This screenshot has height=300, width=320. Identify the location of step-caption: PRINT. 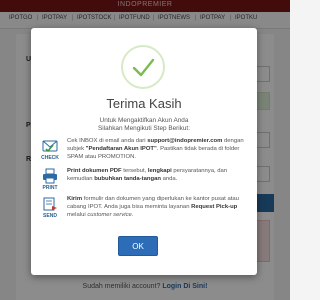
(50, 188).